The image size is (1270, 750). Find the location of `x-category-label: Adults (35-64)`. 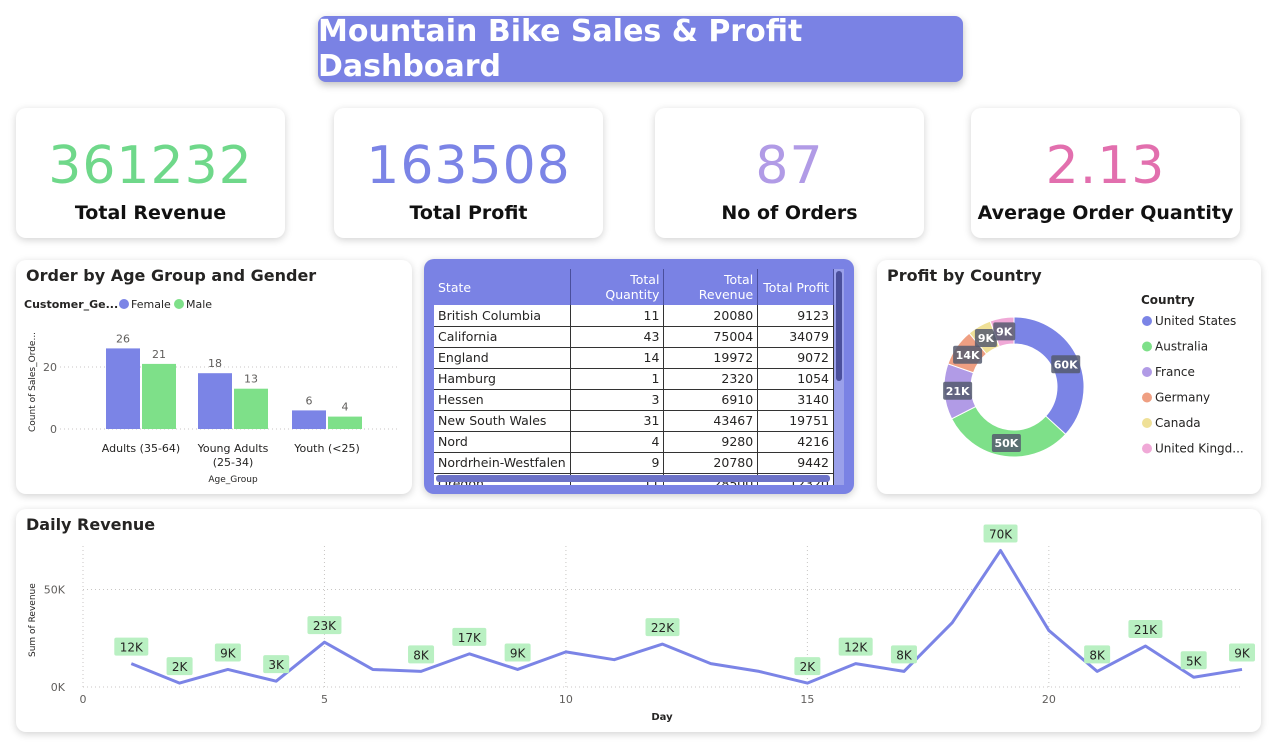

x-category-label: Adults (35-64) is located at coordinates (141, 448).